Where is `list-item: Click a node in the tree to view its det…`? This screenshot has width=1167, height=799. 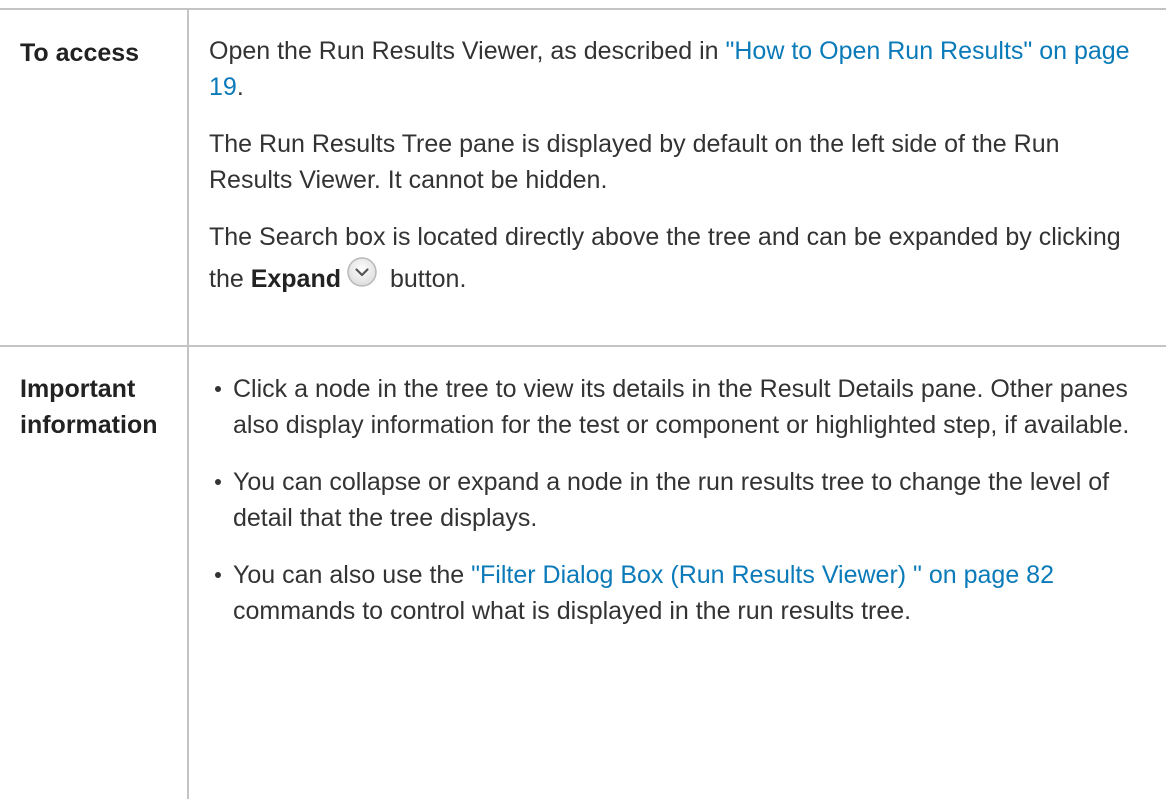 list-item: Click a node in the tree to view its det… is located at coordinates (677, 407).